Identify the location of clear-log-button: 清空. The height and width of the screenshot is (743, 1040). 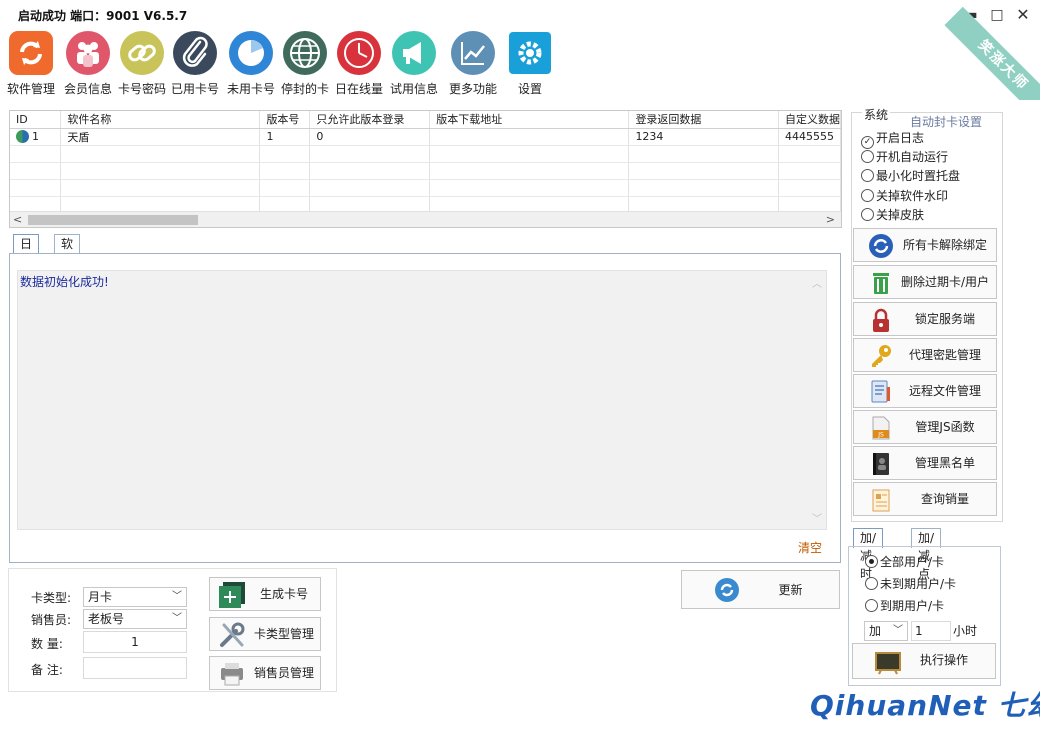
(810, 547).